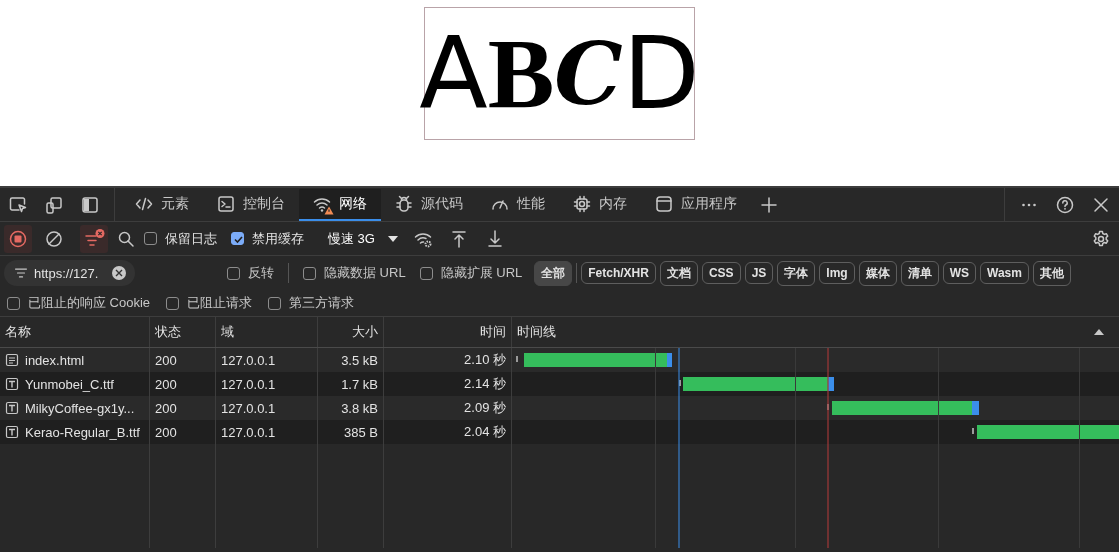 Image resolution: width=1119 pixels, height=552 pixels. Describe the element at coordinates (678, 273) in the screenshot. I see `type-filter-chip: 文档` at that location.